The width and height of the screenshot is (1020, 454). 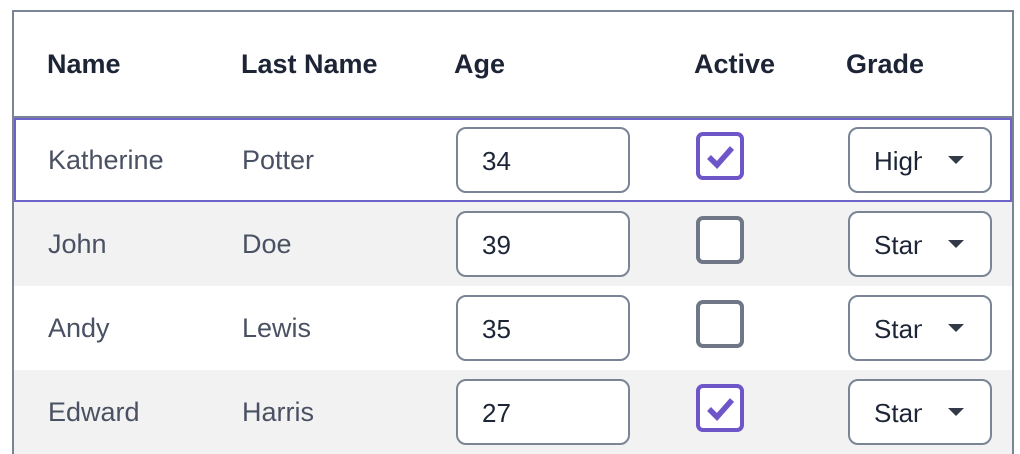 What do you see at coordinates (309, 64) in the screenshot?
I see `column-header-last-name: Last Name` at bounding box center [309, 64].